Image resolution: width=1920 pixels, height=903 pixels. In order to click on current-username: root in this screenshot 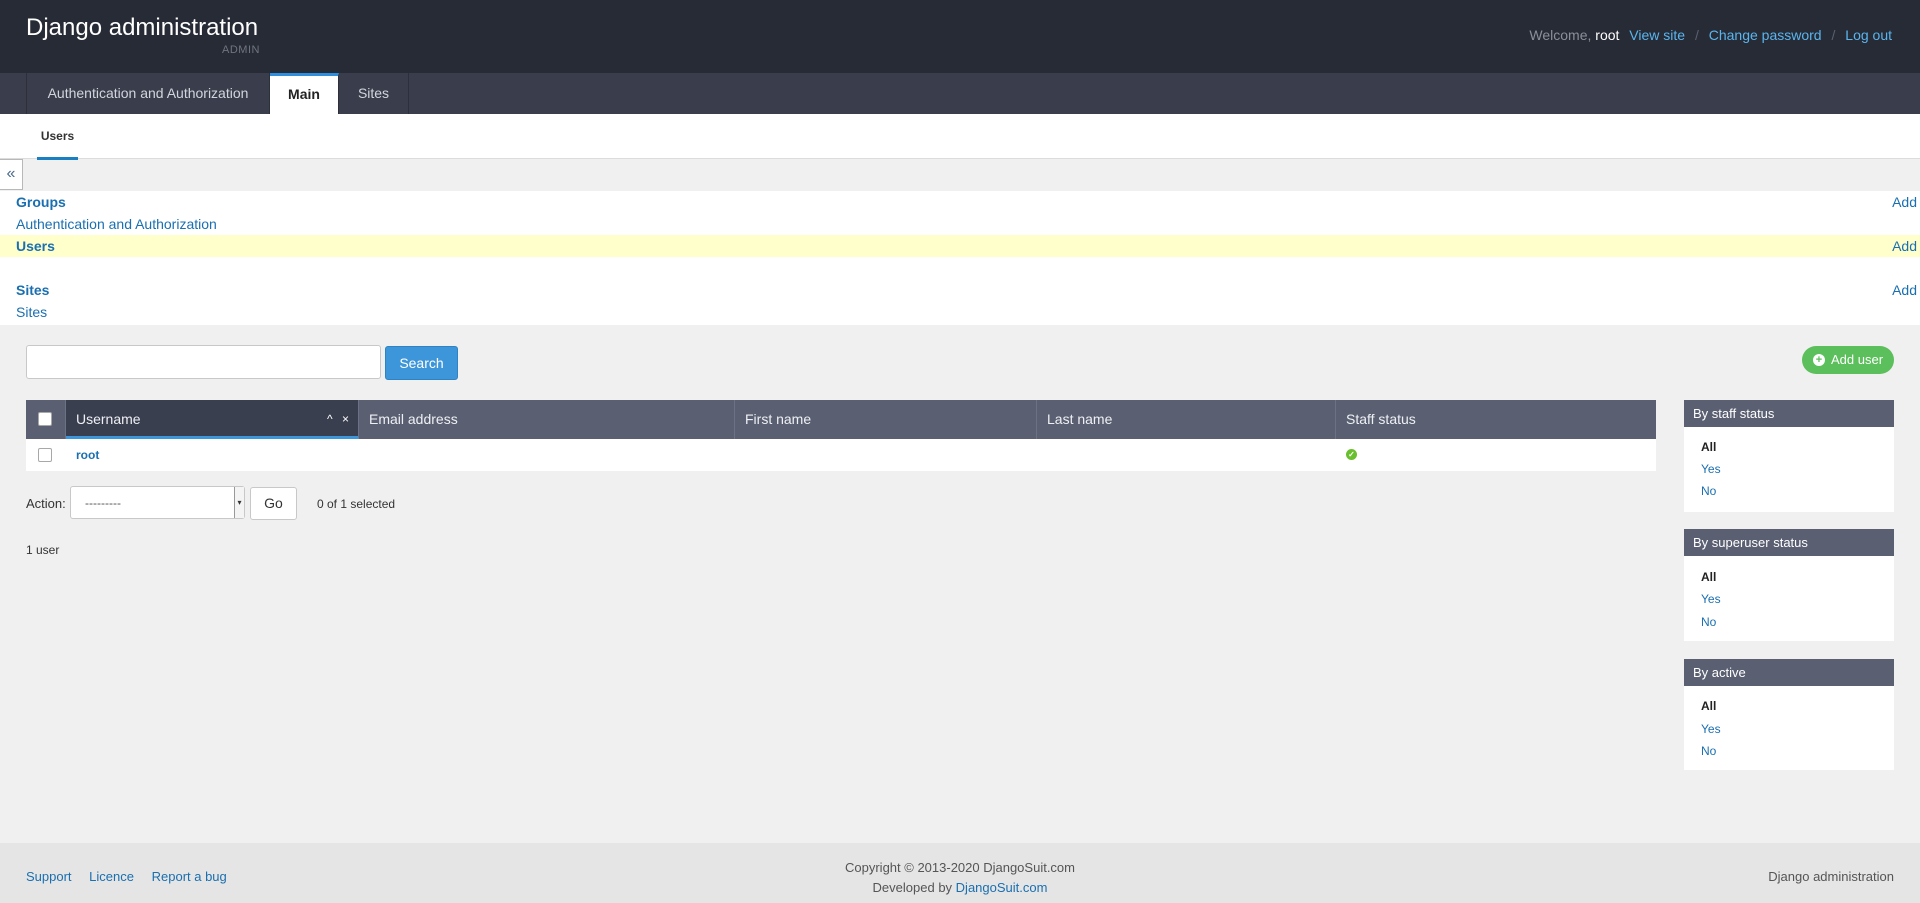, I will do `click(1607, 35)`.